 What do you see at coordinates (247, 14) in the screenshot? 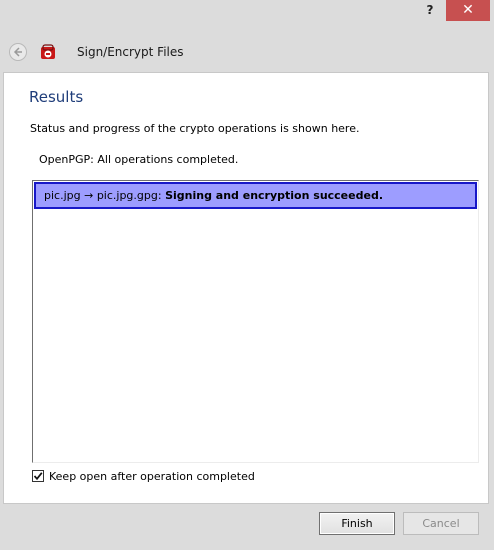
I see `title-bar: ? ✕` at bounding box center [247, 14].